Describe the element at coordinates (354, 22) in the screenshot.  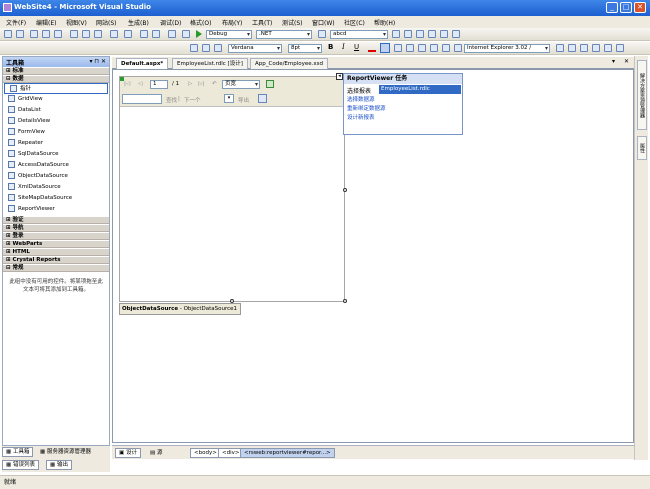
I see `menu-community: 社区(C)` at that location.